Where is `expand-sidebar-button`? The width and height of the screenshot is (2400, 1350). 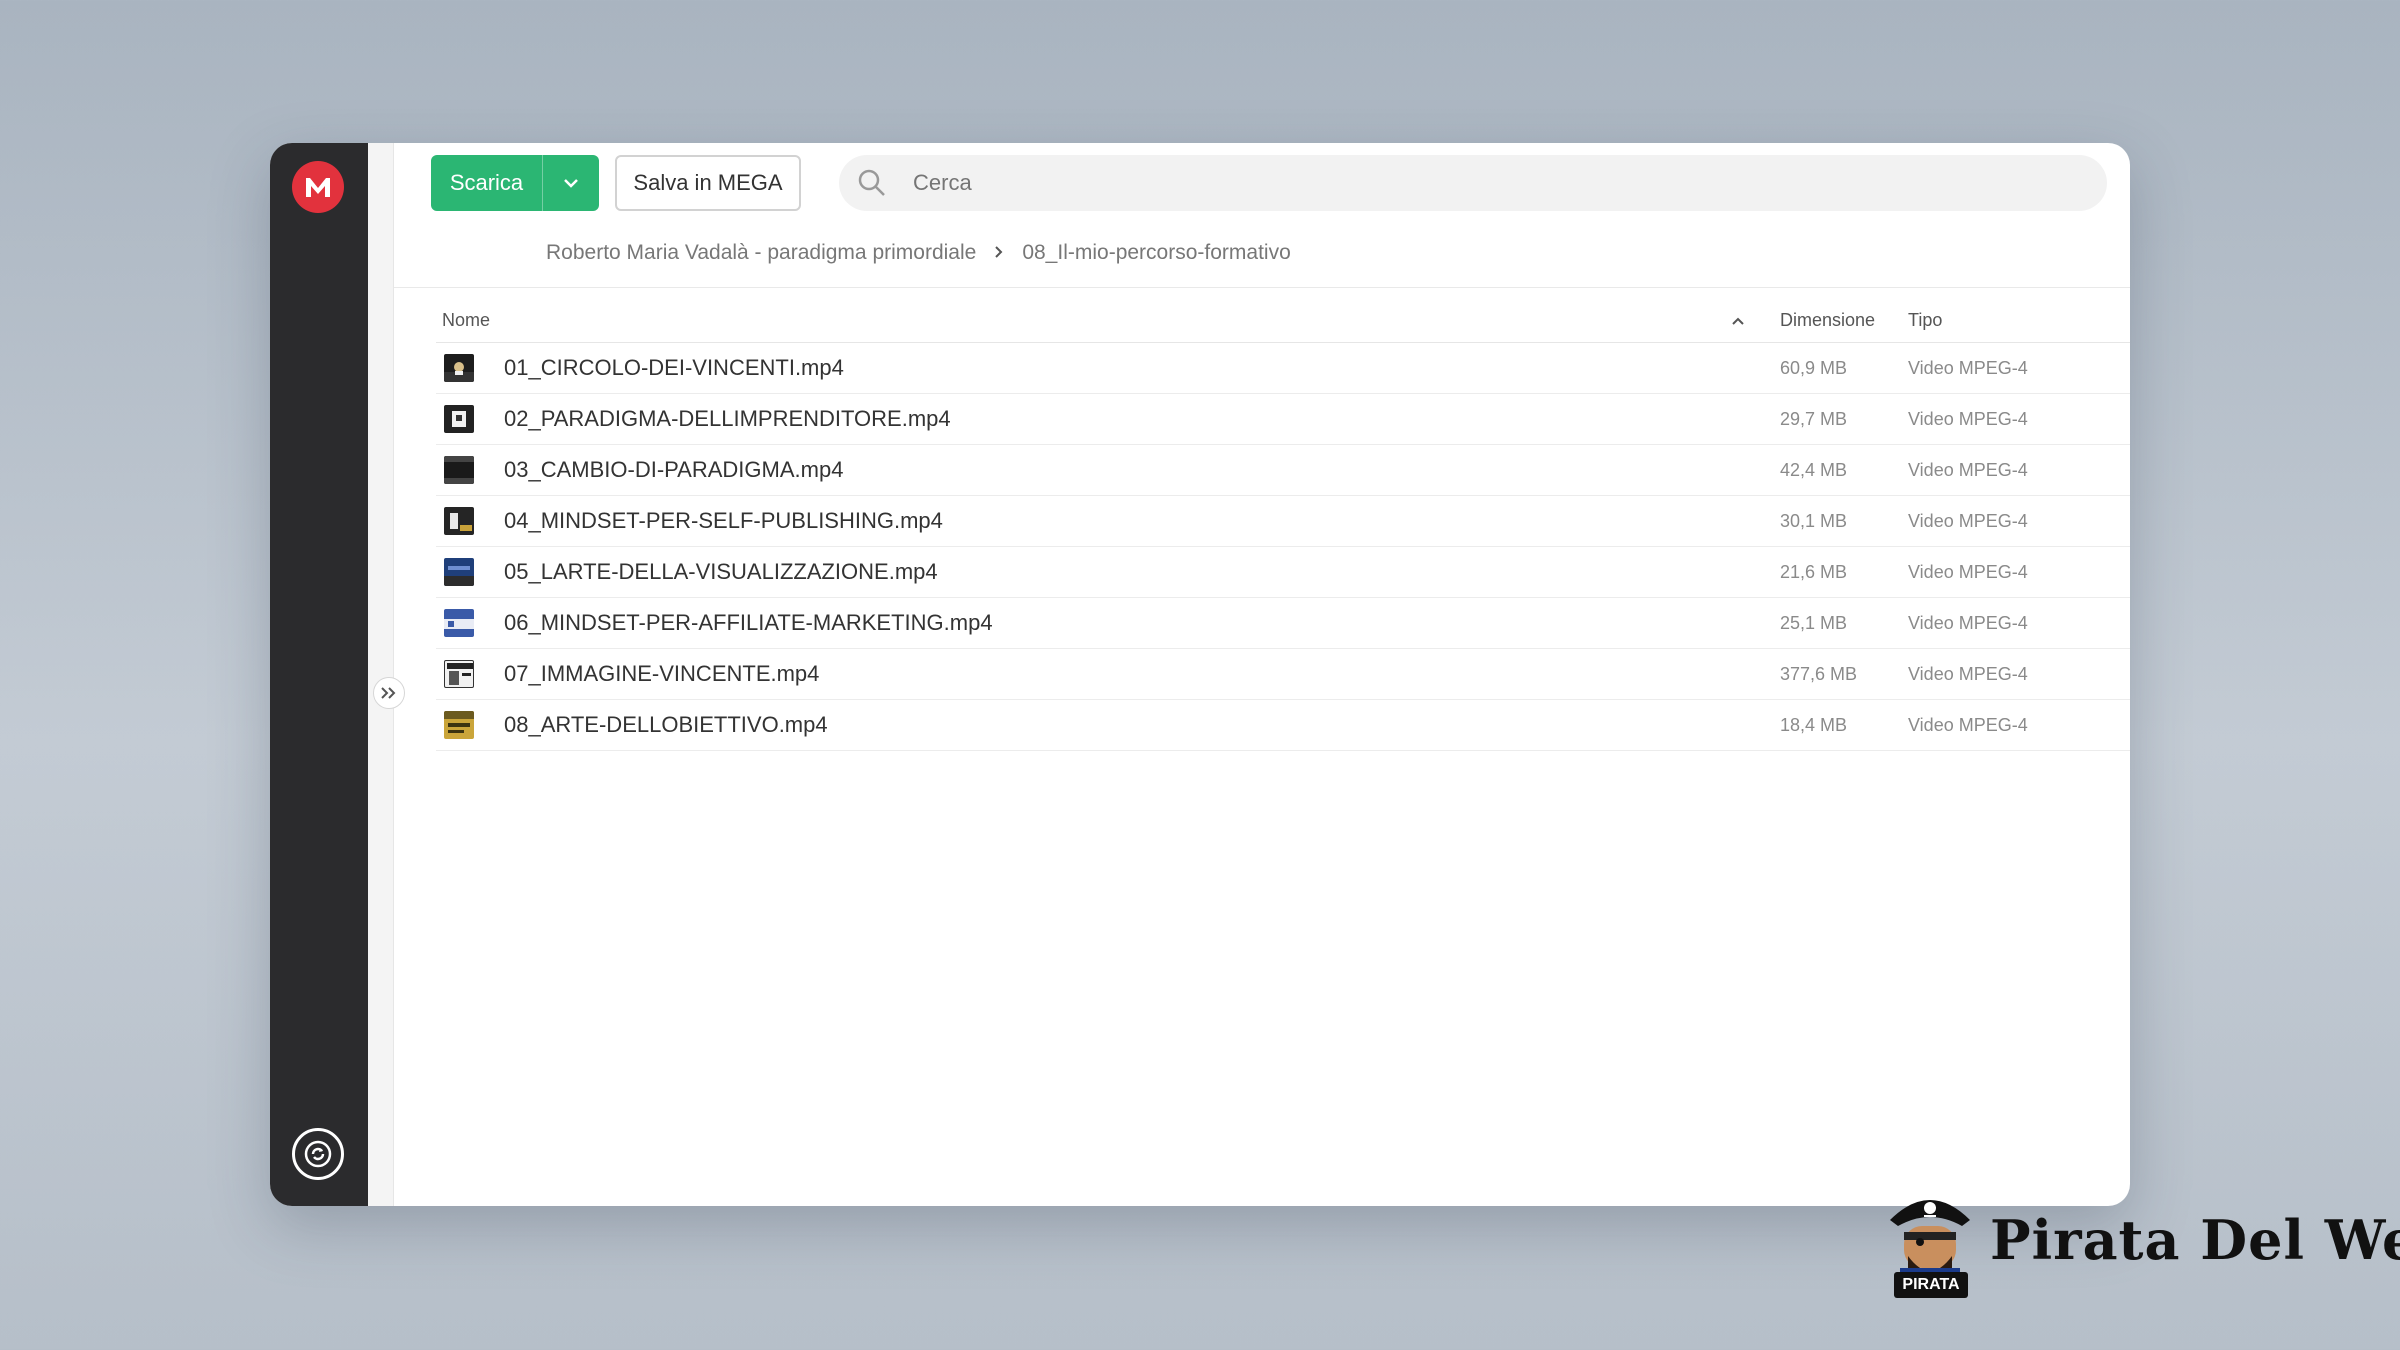 expand-sidebar-button is located at coordinates (389, 693).